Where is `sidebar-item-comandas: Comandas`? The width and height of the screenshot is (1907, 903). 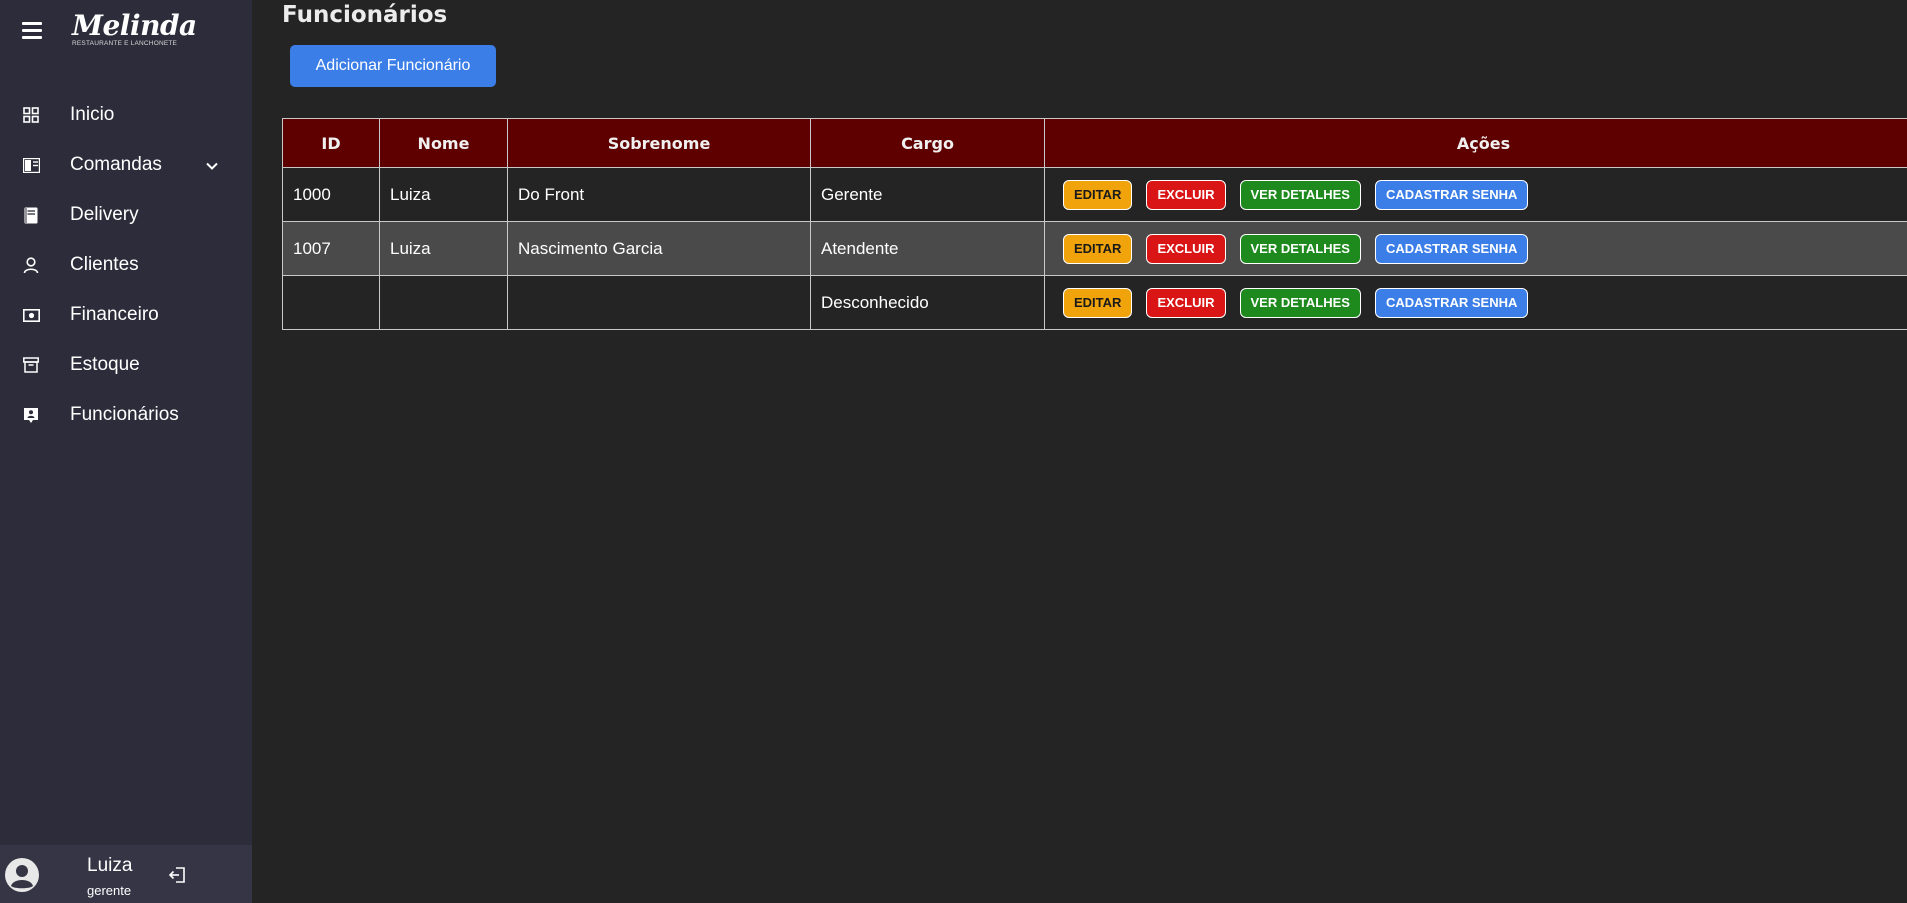
sidebar-item-comandas: Comandas is located at coordinates (126, 165).